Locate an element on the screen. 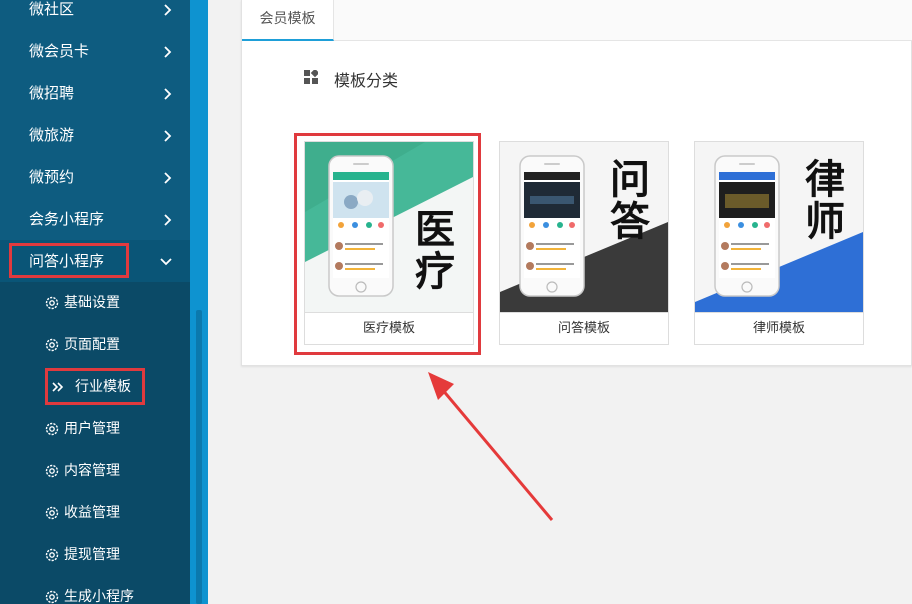 The image size is (912, 604). sidebar-item-travel: 微旅游 is located at coordinates (95, 135).